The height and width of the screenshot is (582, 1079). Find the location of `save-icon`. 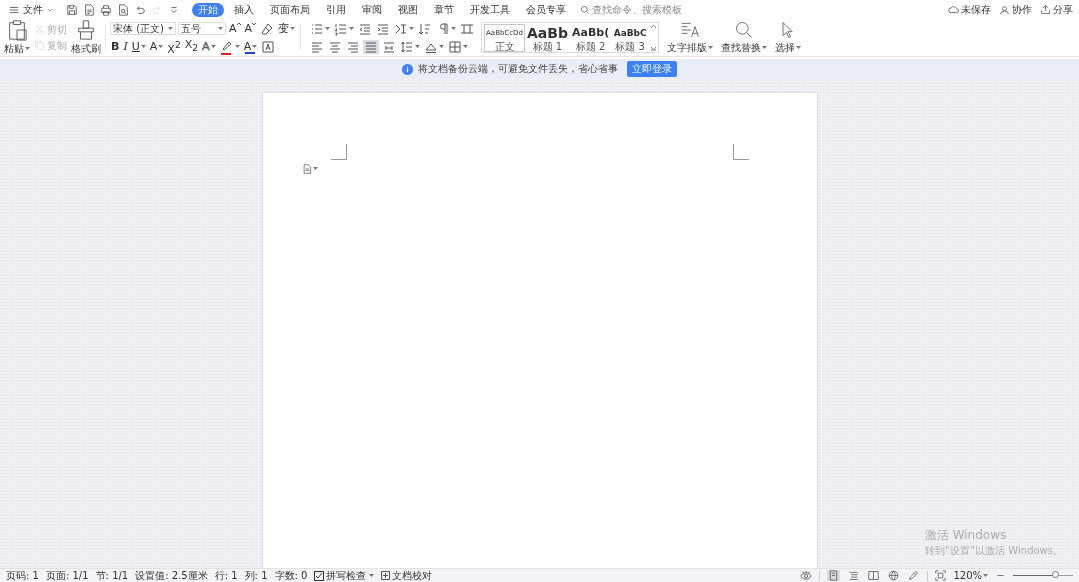

save-icon is located at coordinates (72, 9).